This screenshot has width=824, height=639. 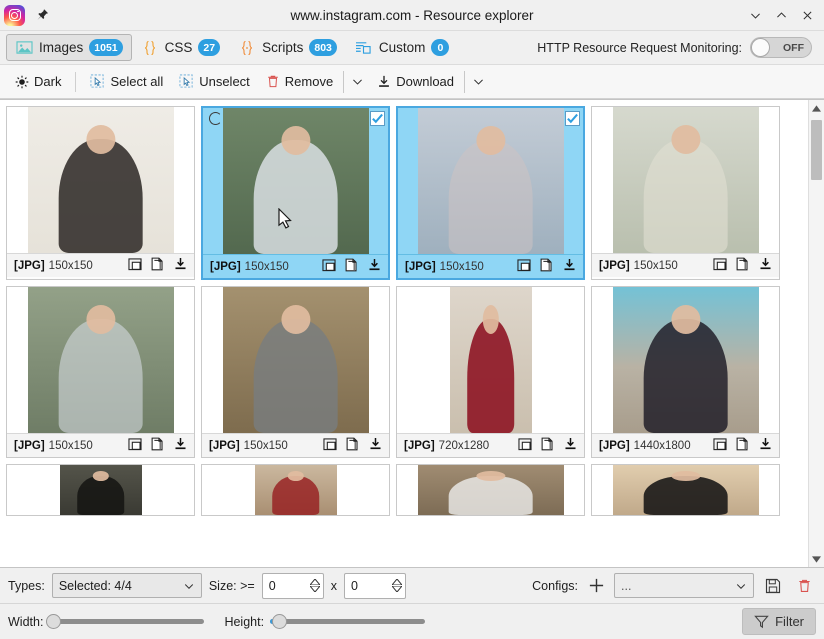 I want to click on tab-scripts: Scripts 803, so click(x=287, y=47).